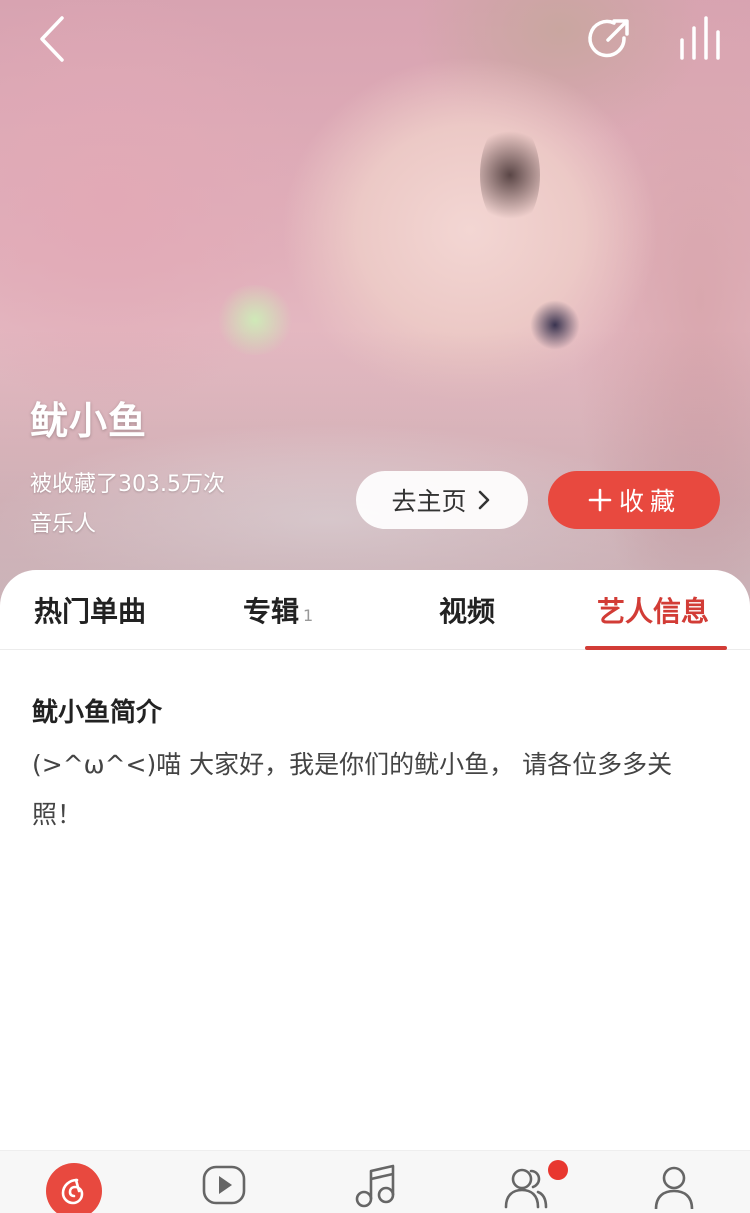 This screenshot has height=1213, width=750. I want to click on go-homepage-label: 去主页, so click(429, 501).